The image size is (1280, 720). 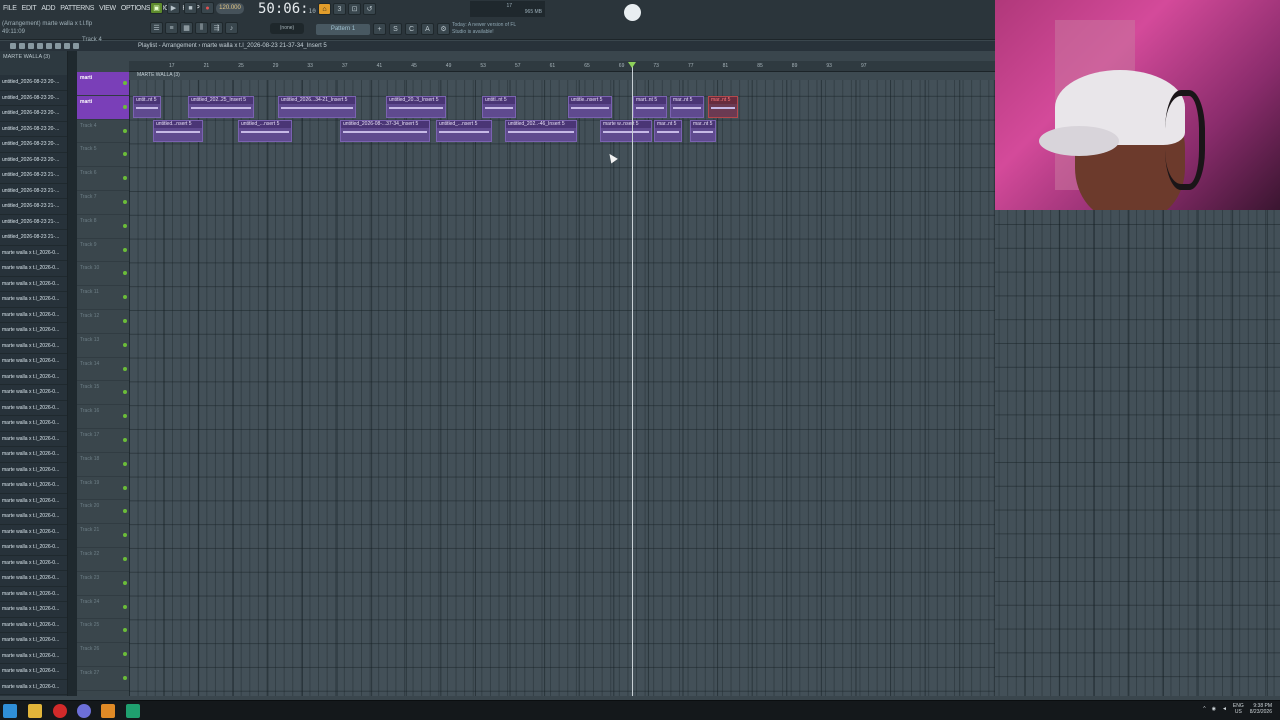 I want to click on track-header: Track 21, so click(x=103, y=536).